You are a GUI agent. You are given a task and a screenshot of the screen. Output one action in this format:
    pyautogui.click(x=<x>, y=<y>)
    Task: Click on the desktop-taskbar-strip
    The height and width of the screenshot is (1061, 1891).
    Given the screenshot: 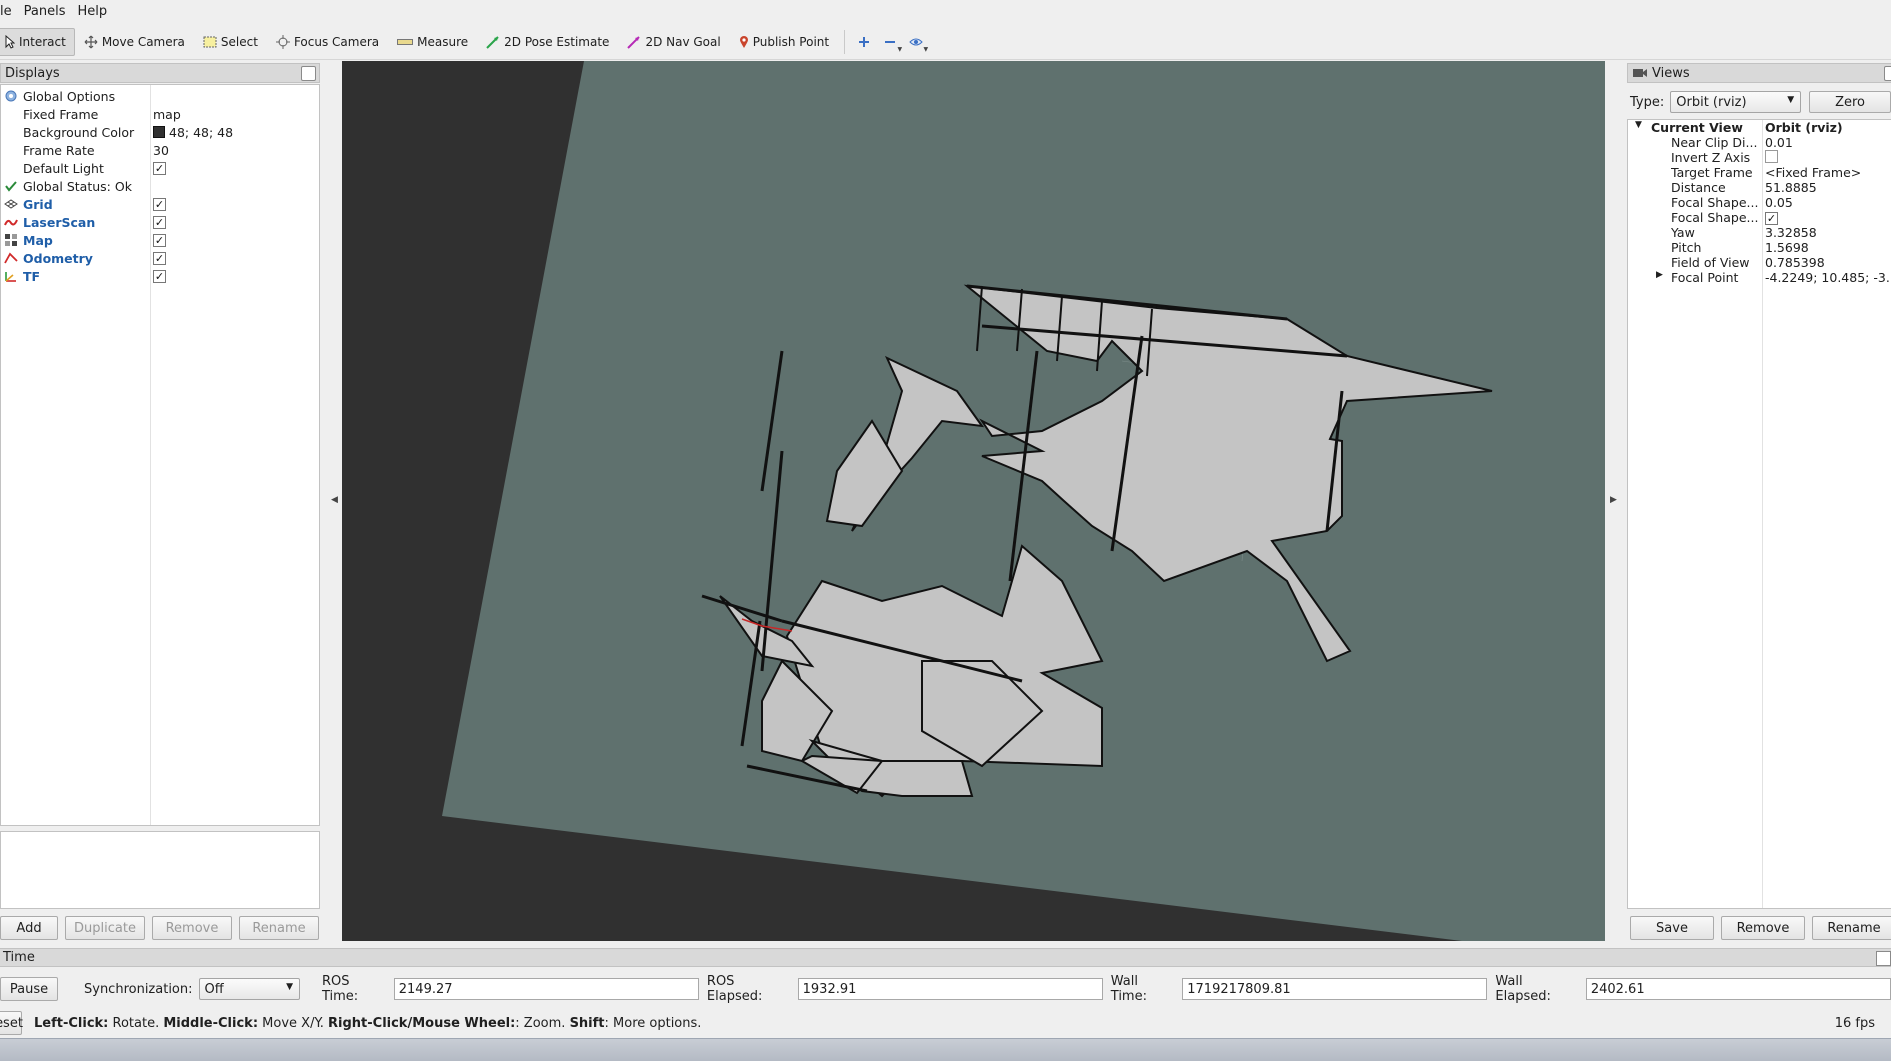 What is the action you would take?
    pyautogui.click(x=945, y=1049)
    